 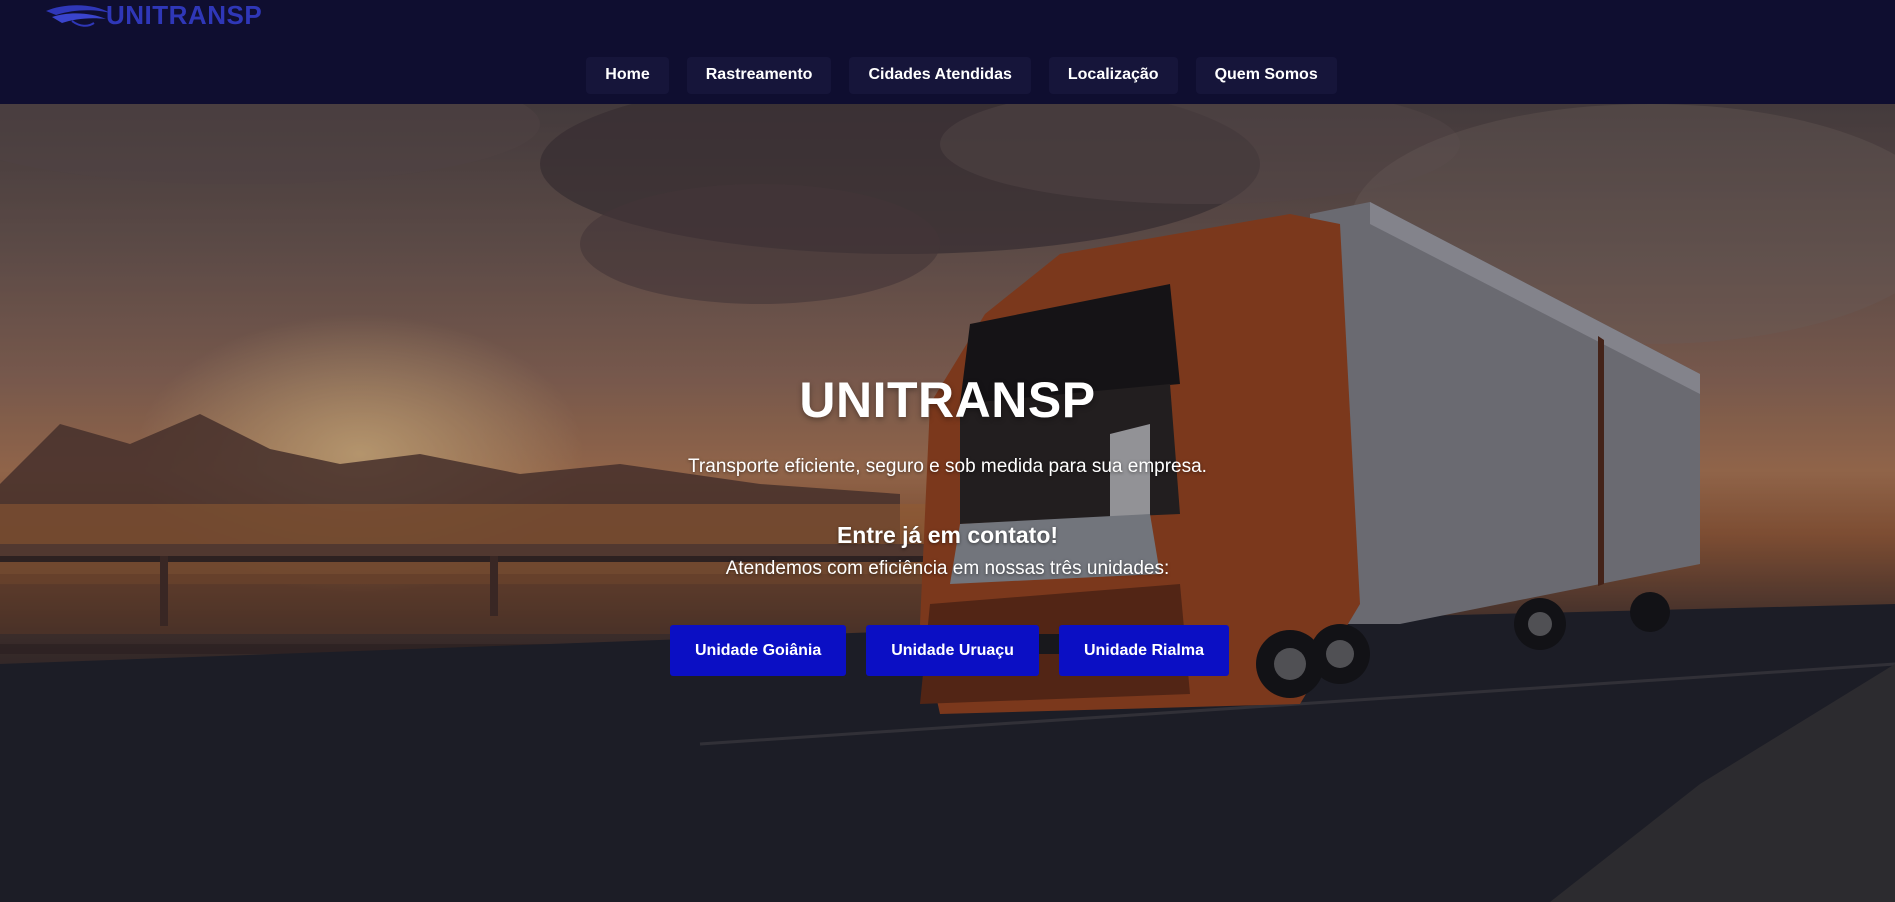 I want to click on hero-title: UNITRANSP, so click(x=947, y=400).